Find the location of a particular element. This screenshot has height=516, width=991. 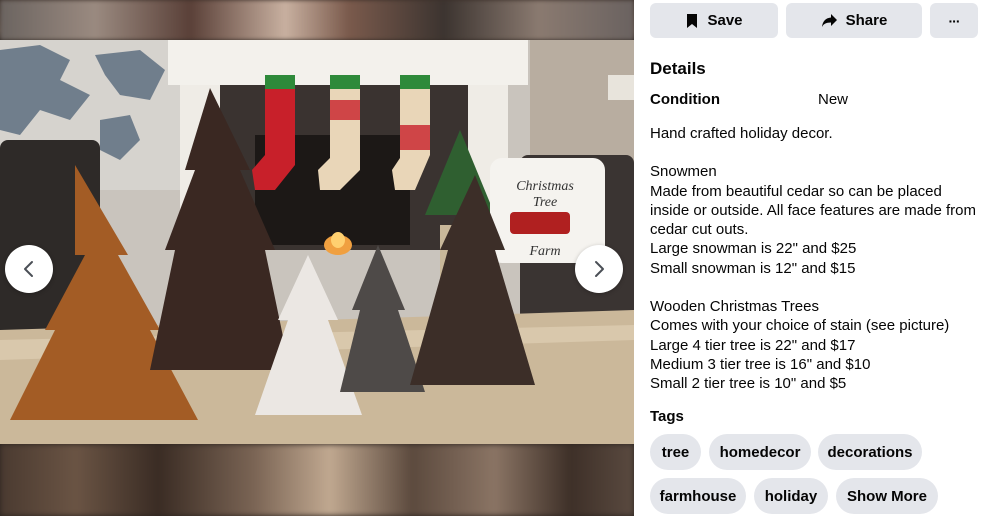

chevron-right-icon is located at coordinates (599, 269).